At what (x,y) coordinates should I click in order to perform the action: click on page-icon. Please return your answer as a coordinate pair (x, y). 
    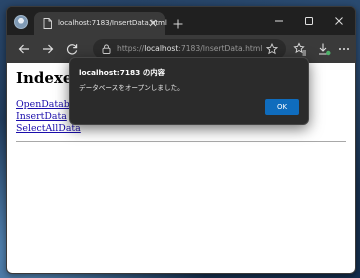
    Looking at the image, I should click on (47, 23).